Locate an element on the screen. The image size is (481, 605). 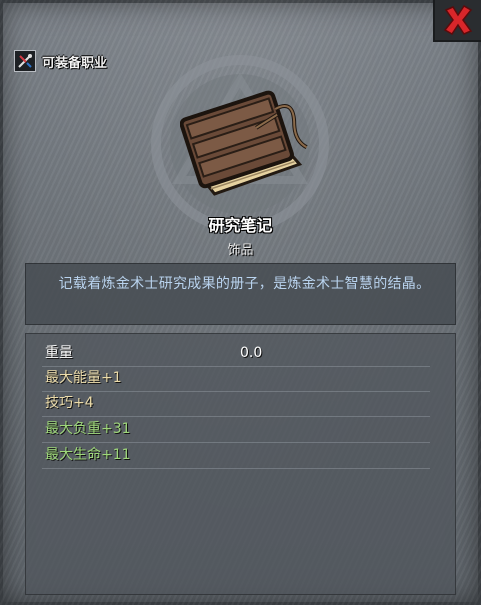
stat-label: 最大生命+11 is located at coordinates (88, 455).